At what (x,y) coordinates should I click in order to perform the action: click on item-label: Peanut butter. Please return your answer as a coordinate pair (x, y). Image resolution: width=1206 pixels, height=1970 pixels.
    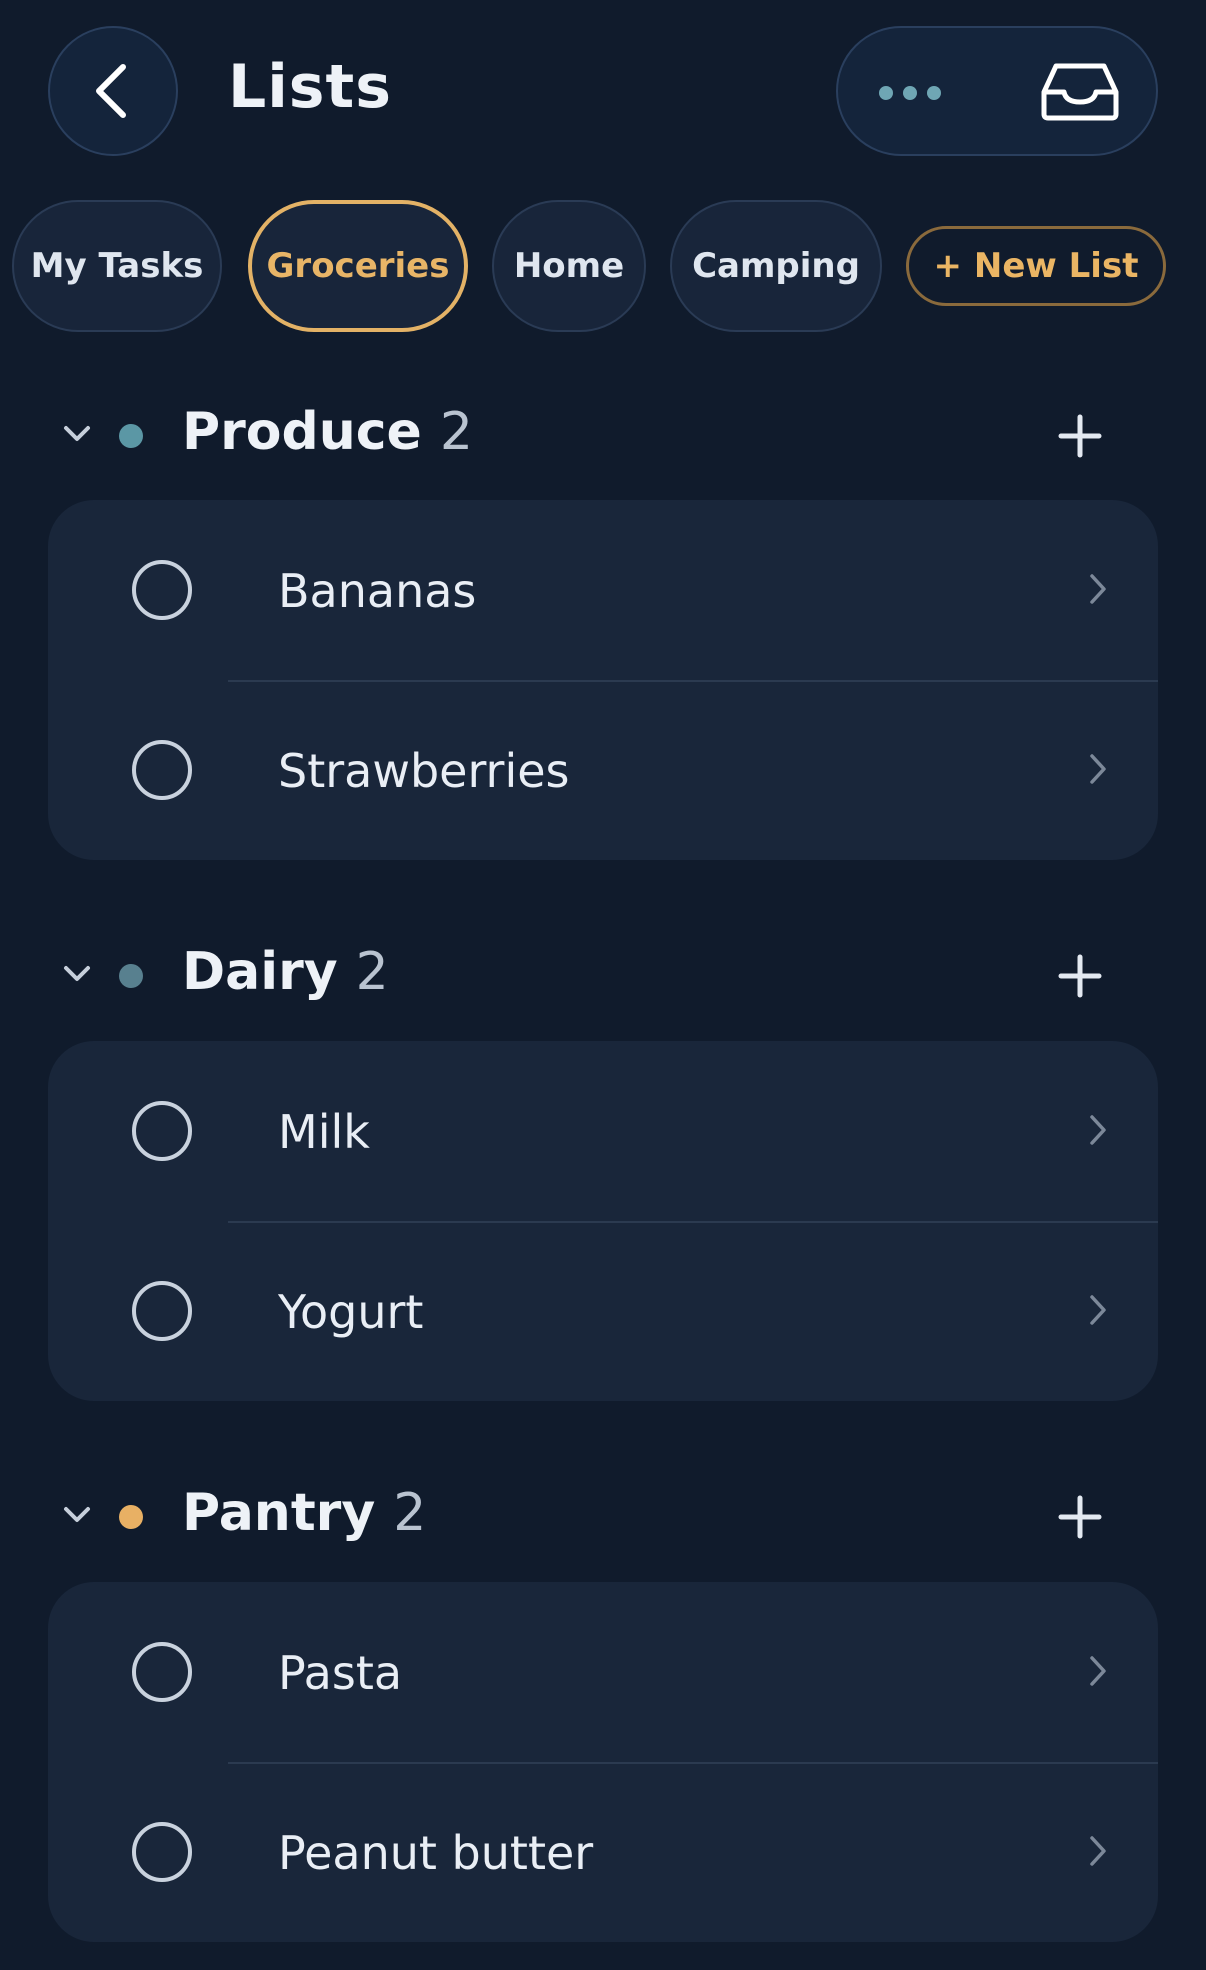
    Looking at the image, I should click on (436, 1853).